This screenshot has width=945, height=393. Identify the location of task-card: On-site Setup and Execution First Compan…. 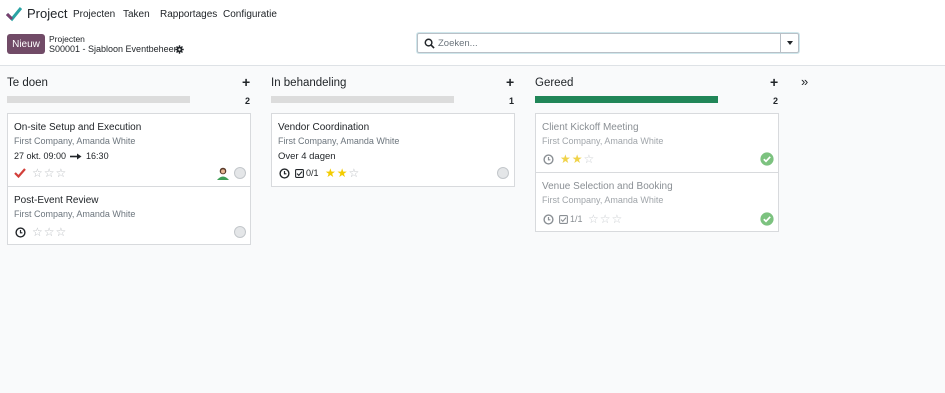
(129, 150).